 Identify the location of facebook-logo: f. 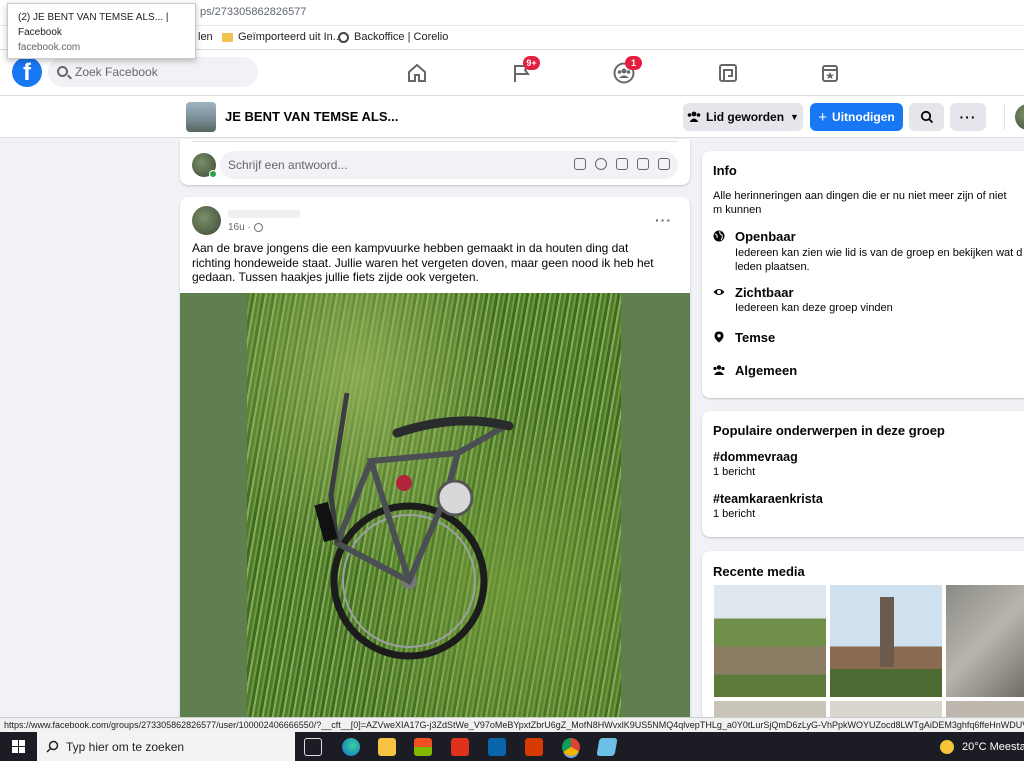
(27, 72).